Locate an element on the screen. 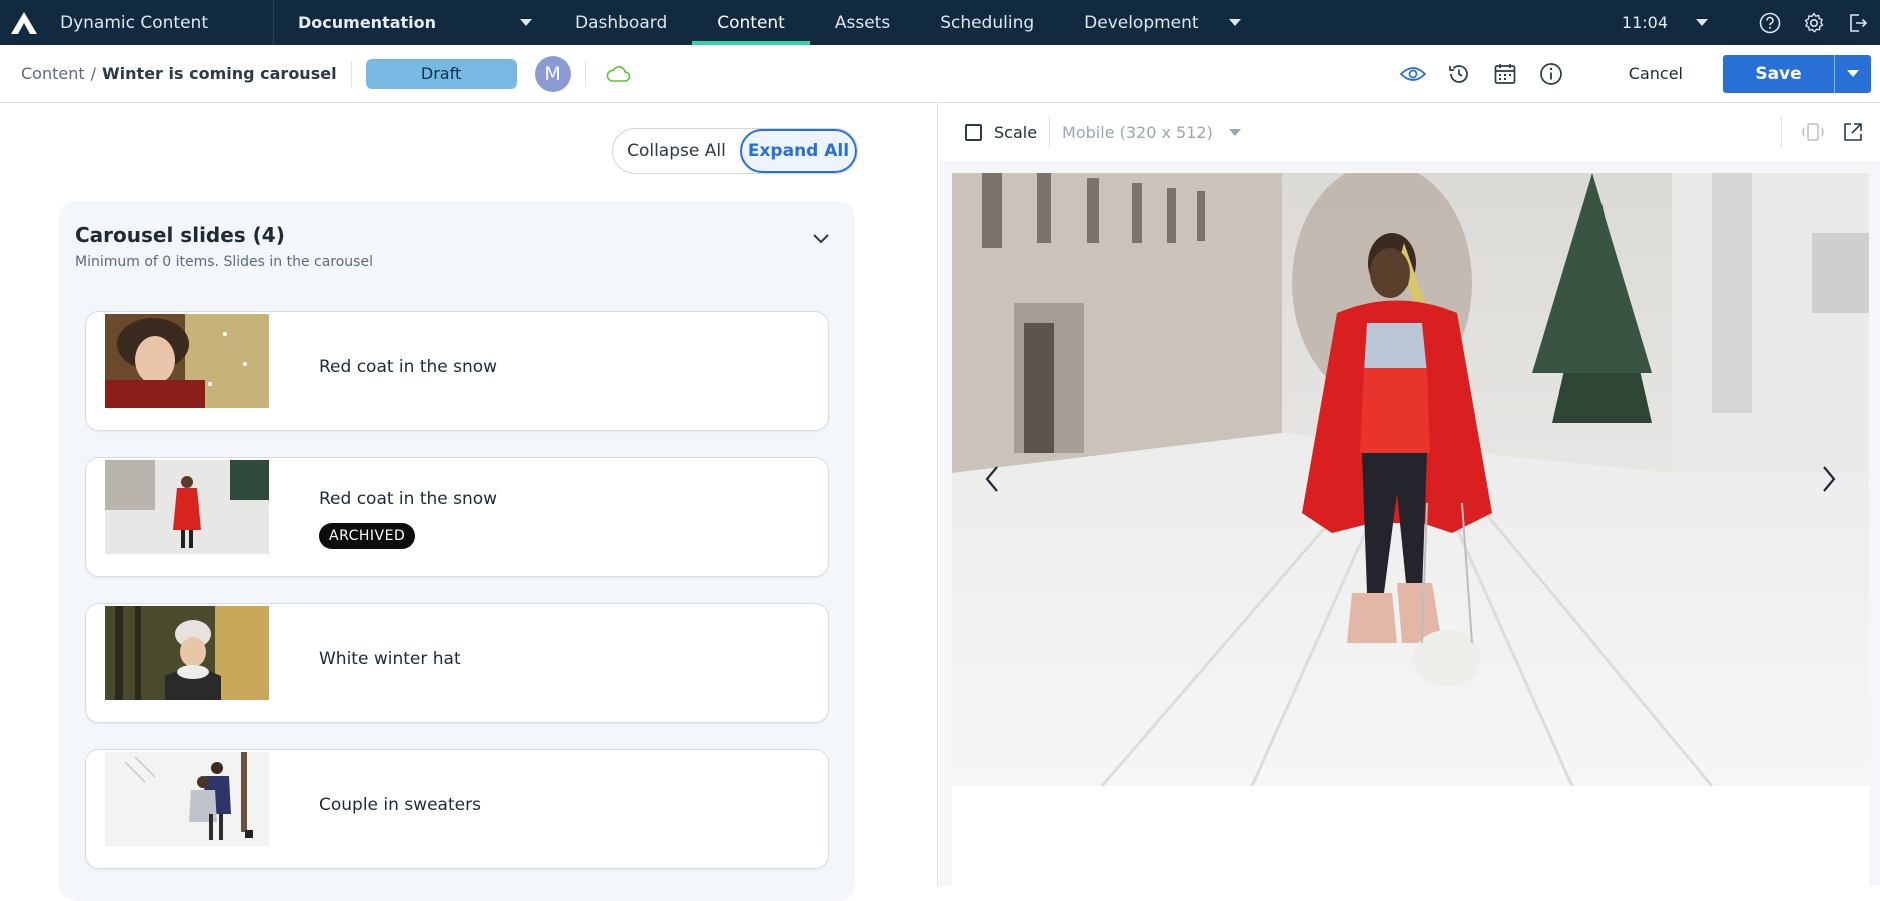 This screenshot has width=1880, height=901. avatar: M is located at coordinates (552, 73).